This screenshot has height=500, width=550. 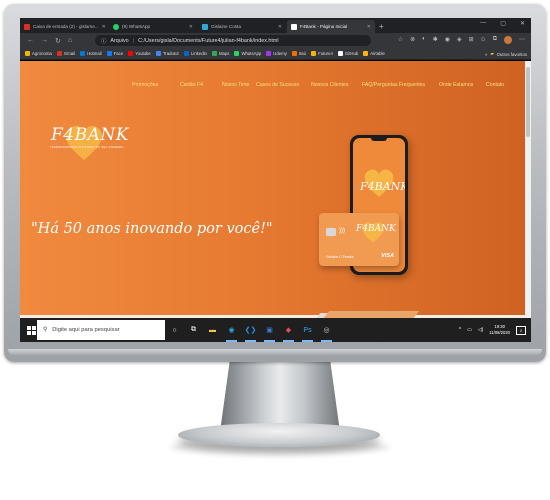 What do you see at coordinates (251, 53) in the screenshot?
I see `bookmark-label: WhatsApp` at bounding box center [251, 53].